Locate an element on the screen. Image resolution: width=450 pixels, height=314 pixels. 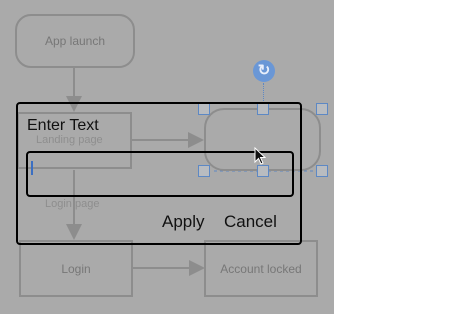
node-app-launch-label: App launch is located at coordinates (75, 41).